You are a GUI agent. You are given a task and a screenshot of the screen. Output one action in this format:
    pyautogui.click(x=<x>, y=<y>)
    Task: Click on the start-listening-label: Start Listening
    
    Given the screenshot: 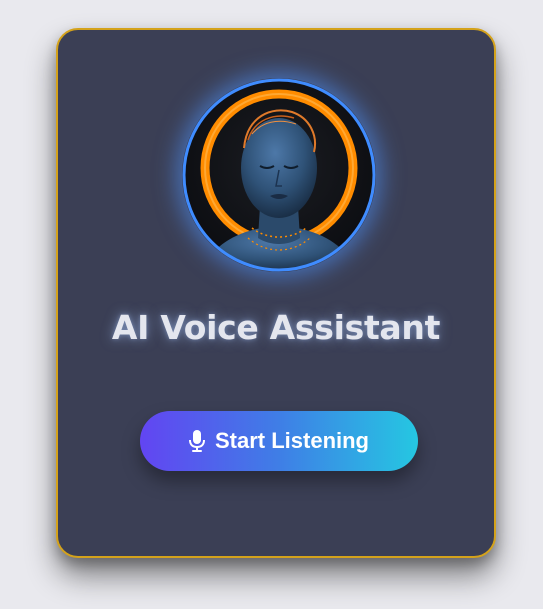 What is the action you would take?
    pyautogui.click(x=291, y=440)
    